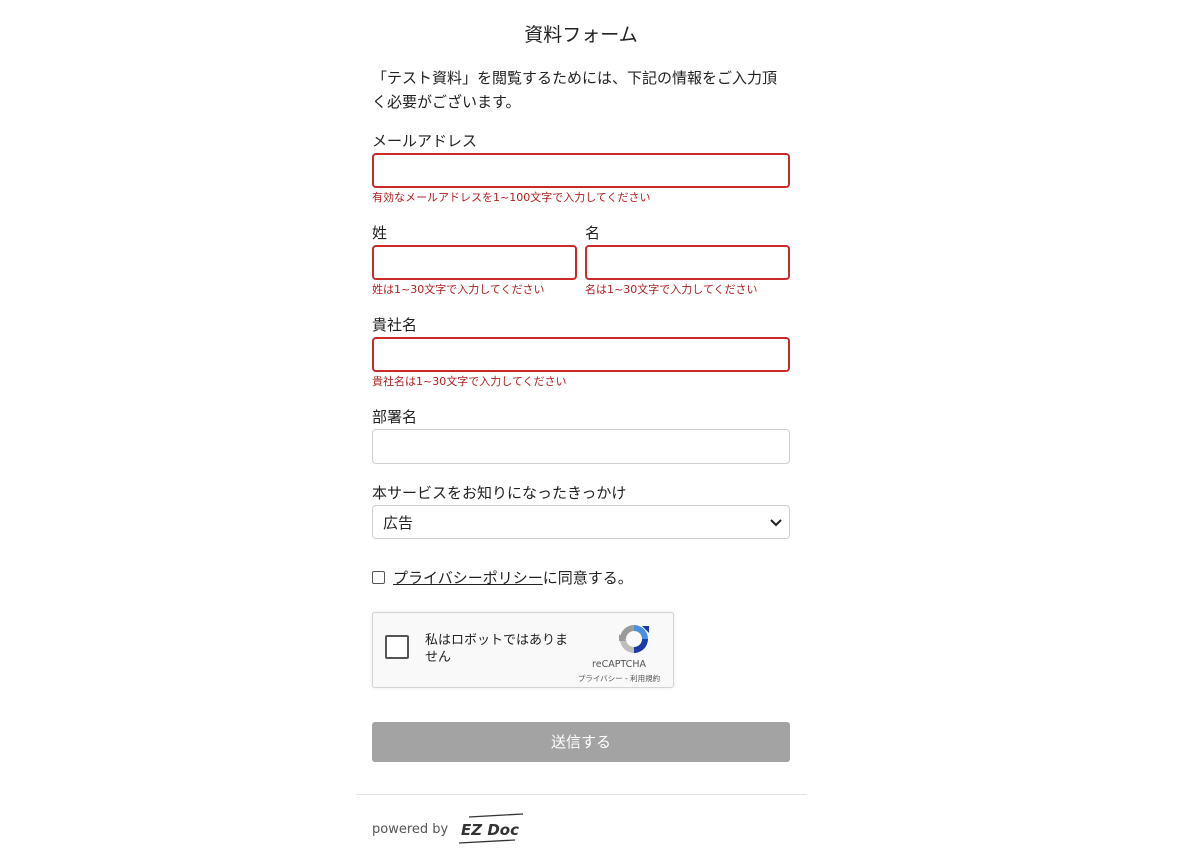 This screenshot has width=1181, height=852. I want to click on privacy-agree-suffix: に同意する。, so click(587, 577).